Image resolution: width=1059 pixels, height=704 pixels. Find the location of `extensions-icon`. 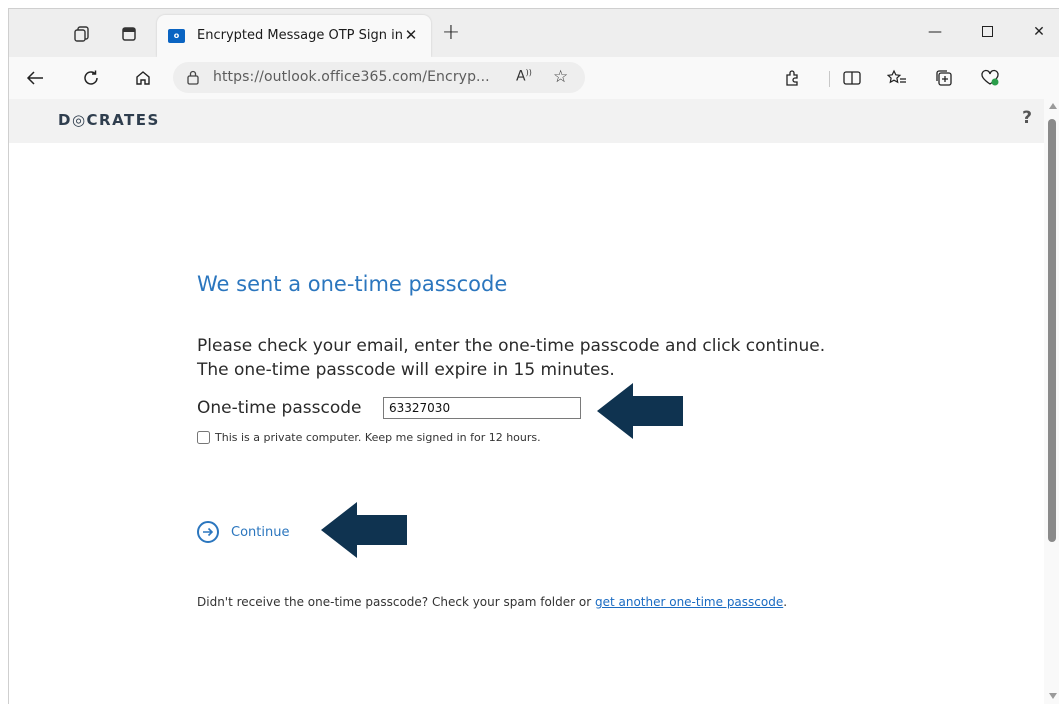

extensions-icon is located at coordinates (792, 78).